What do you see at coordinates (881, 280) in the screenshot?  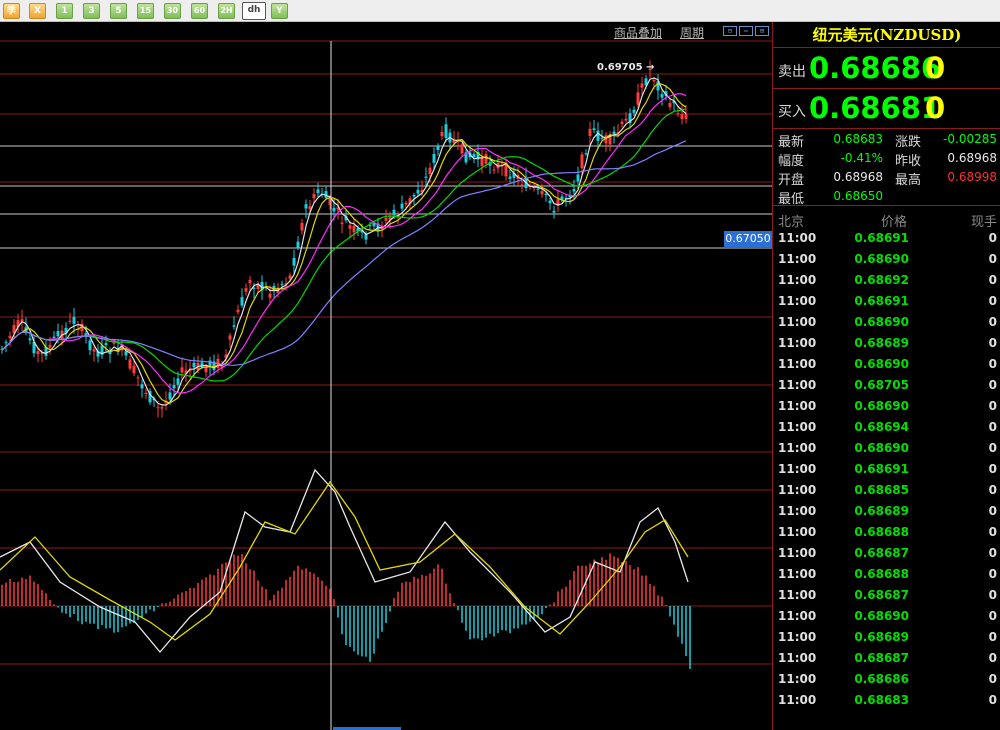 I see `tick-price: 0.68692` at bounding box center [881, 280].